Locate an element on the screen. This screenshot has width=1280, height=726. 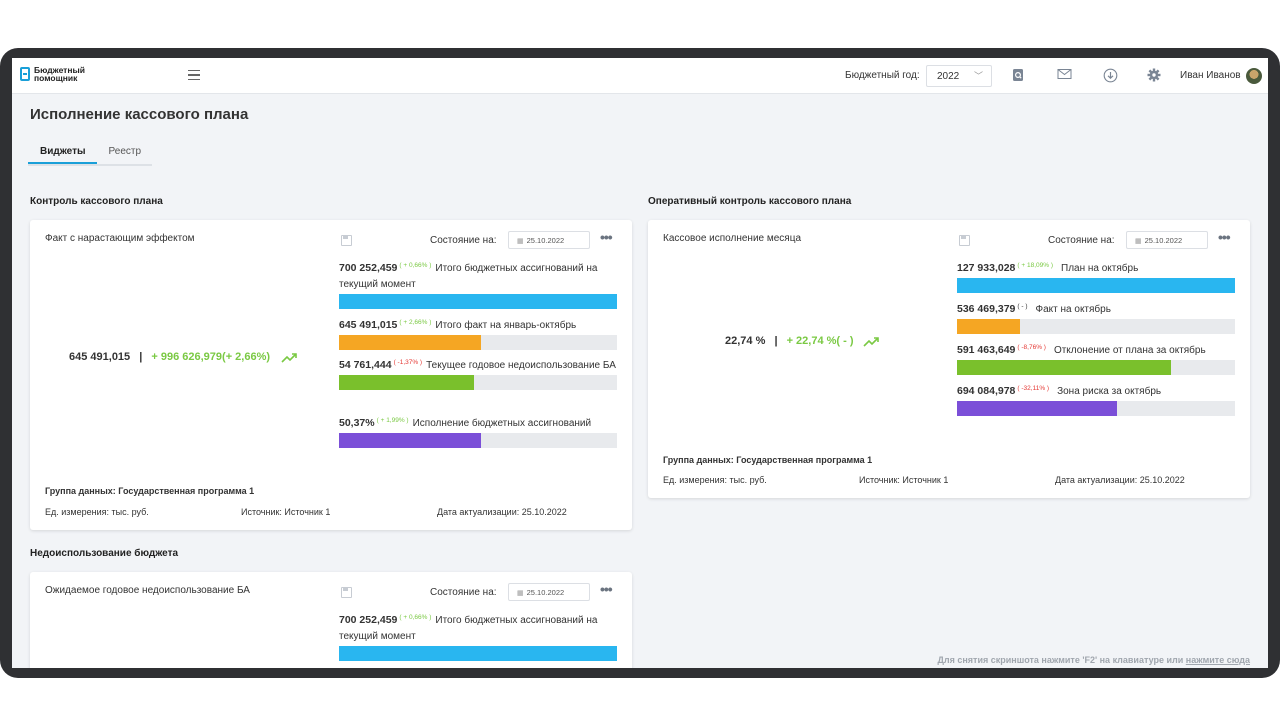
metric-value: 591 463,649 is located at coordinates (986, 350).